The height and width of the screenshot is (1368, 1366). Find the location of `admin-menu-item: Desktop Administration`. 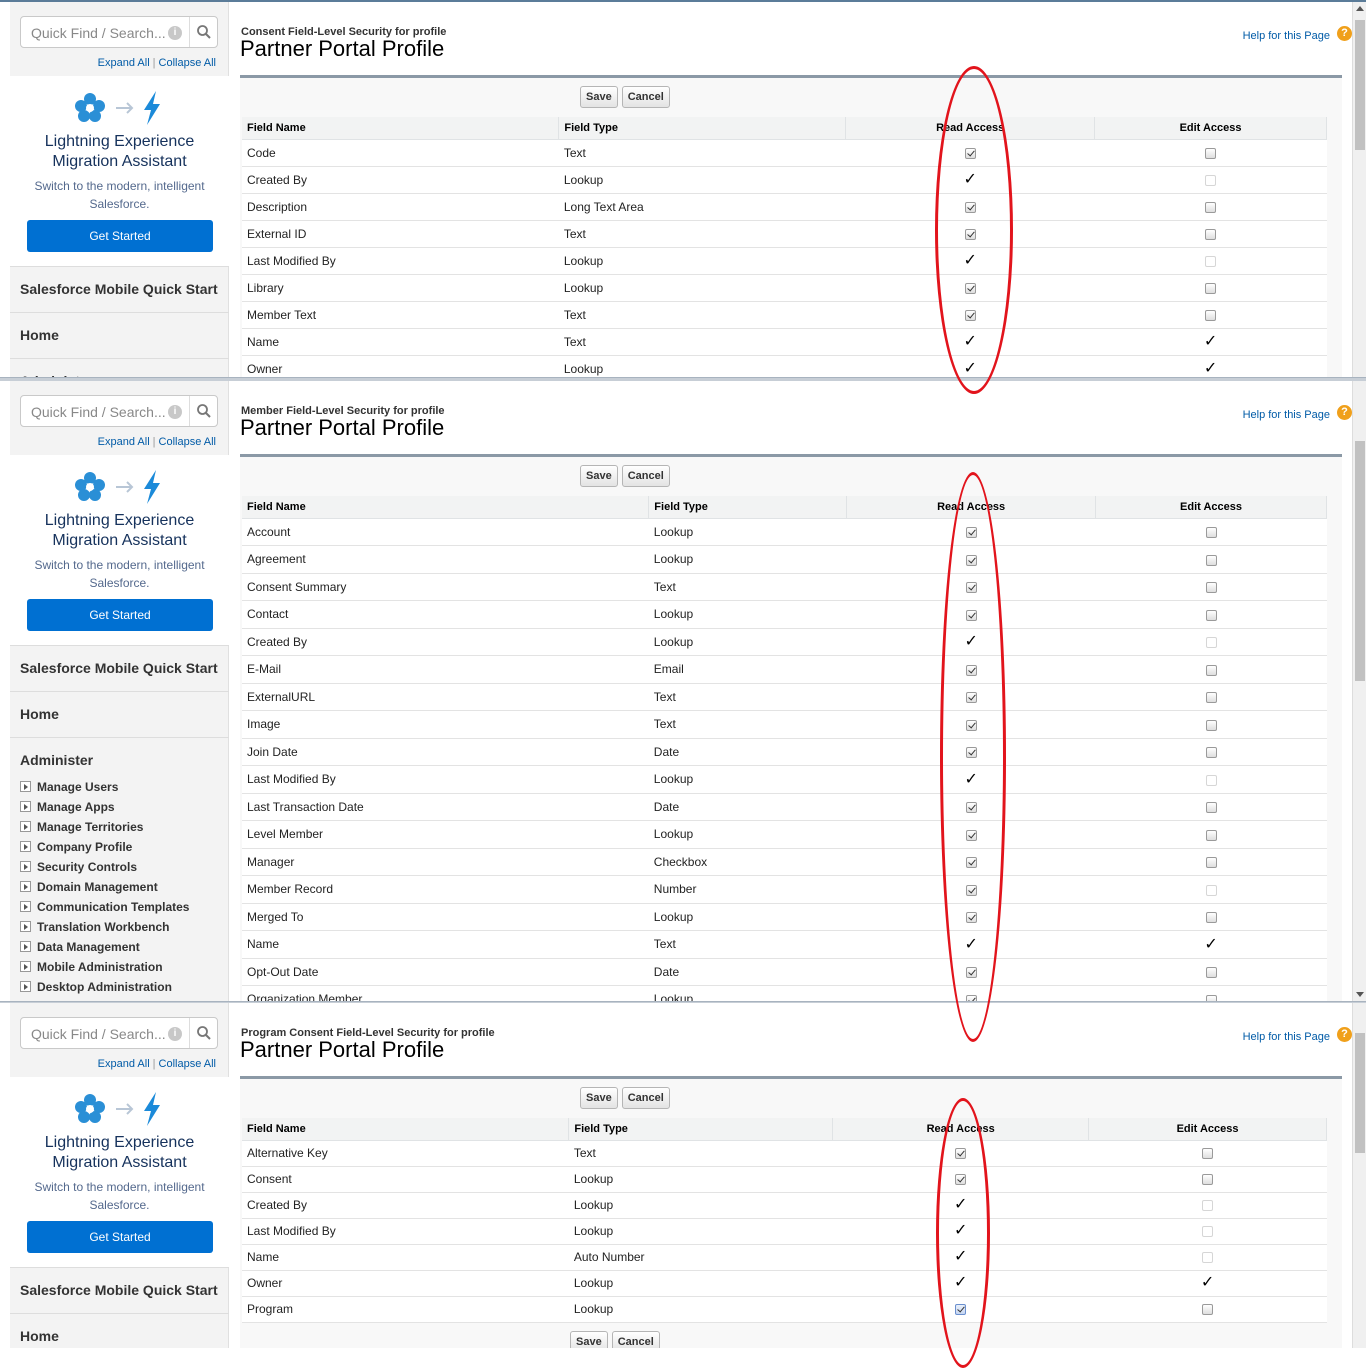

admin-menu-item: Desktop Administration is located at coordinates (104, 987).